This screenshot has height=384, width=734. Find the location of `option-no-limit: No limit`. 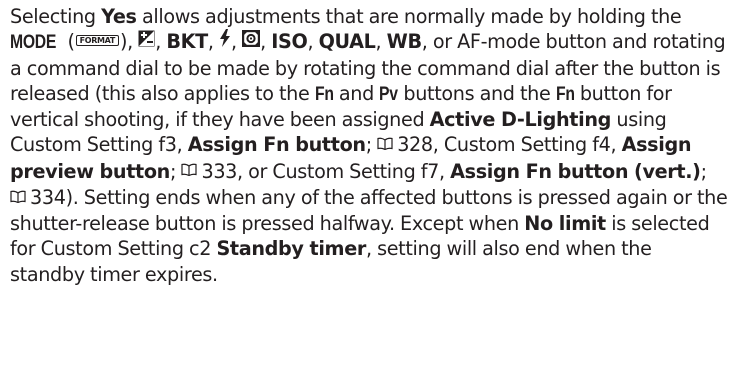

option-no-limit: No limit is located at coordinates (565, 223).